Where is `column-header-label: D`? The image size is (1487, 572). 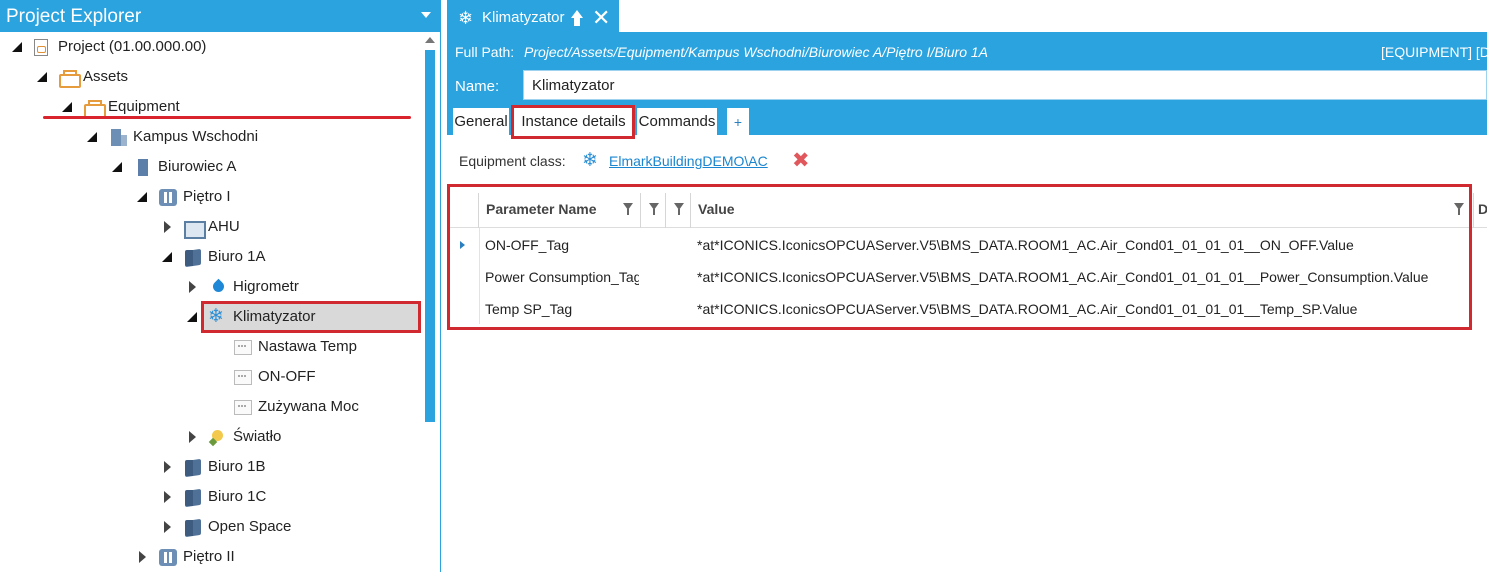 column-header-label: D is located at coordinates (1482, 209).